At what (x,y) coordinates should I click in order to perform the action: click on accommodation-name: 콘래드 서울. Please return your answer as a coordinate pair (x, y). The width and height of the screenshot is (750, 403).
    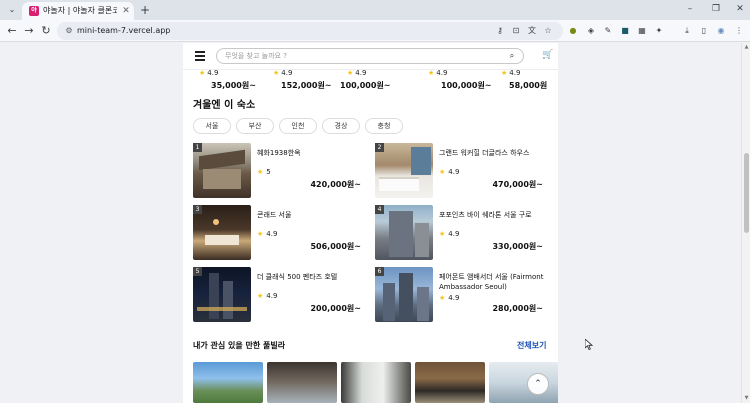
    Looking at the image, I should click on (274, 215).